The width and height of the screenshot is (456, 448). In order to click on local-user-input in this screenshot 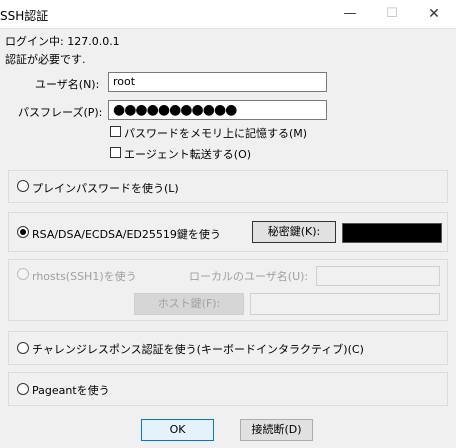, I will do `click(378, 276)`.